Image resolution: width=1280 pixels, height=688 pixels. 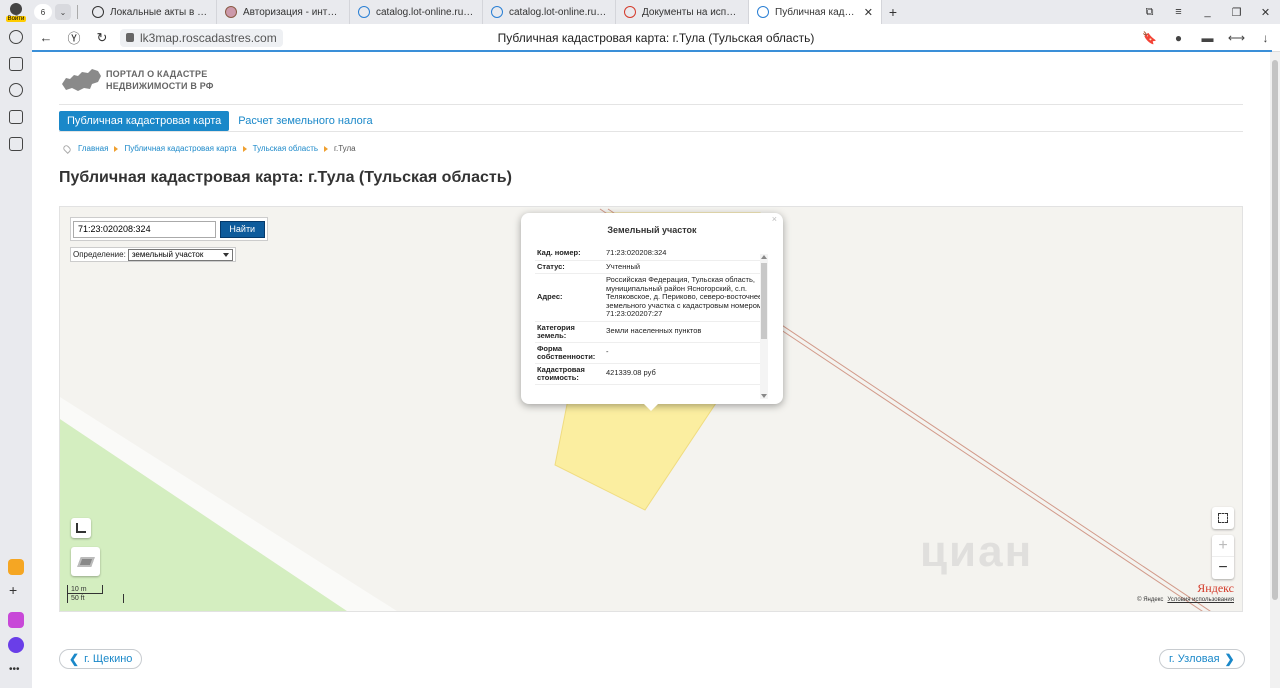 I want to click on definition-label: Определение:, so click(x=99, y=254).